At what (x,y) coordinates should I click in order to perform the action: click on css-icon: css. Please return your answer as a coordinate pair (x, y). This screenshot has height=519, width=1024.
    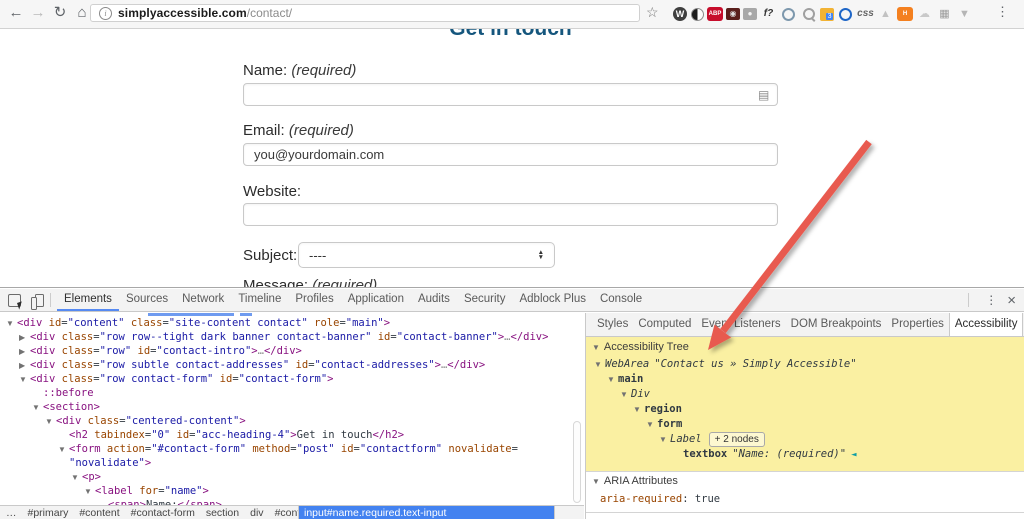
    Looking at the image, I should click on (865, 14).